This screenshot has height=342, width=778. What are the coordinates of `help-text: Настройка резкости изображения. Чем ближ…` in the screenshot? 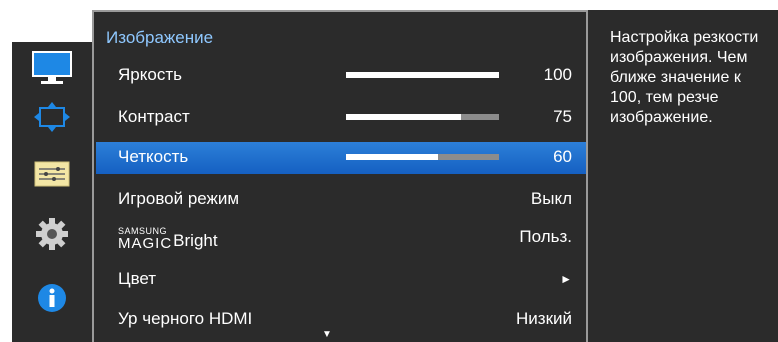 It's located at (684, 77).